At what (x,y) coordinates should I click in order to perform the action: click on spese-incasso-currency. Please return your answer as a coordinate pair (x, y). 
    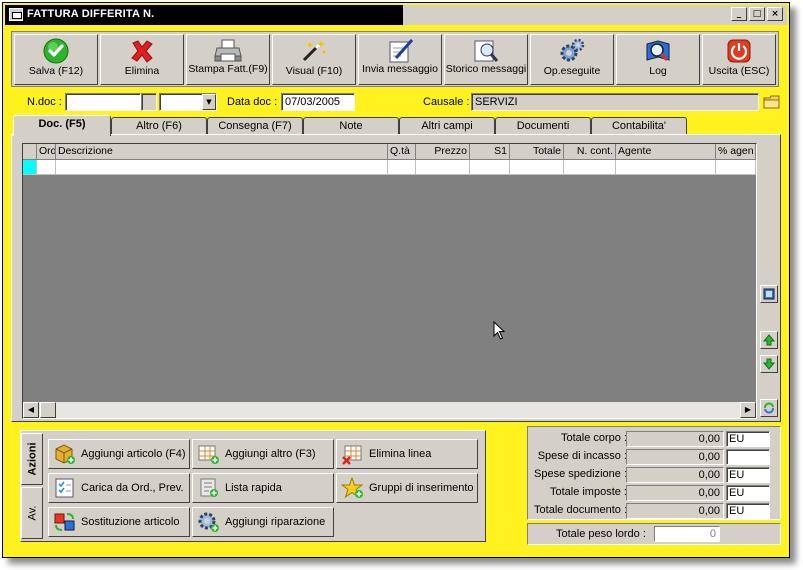
    Looking at the image, I should click on (748, 457).